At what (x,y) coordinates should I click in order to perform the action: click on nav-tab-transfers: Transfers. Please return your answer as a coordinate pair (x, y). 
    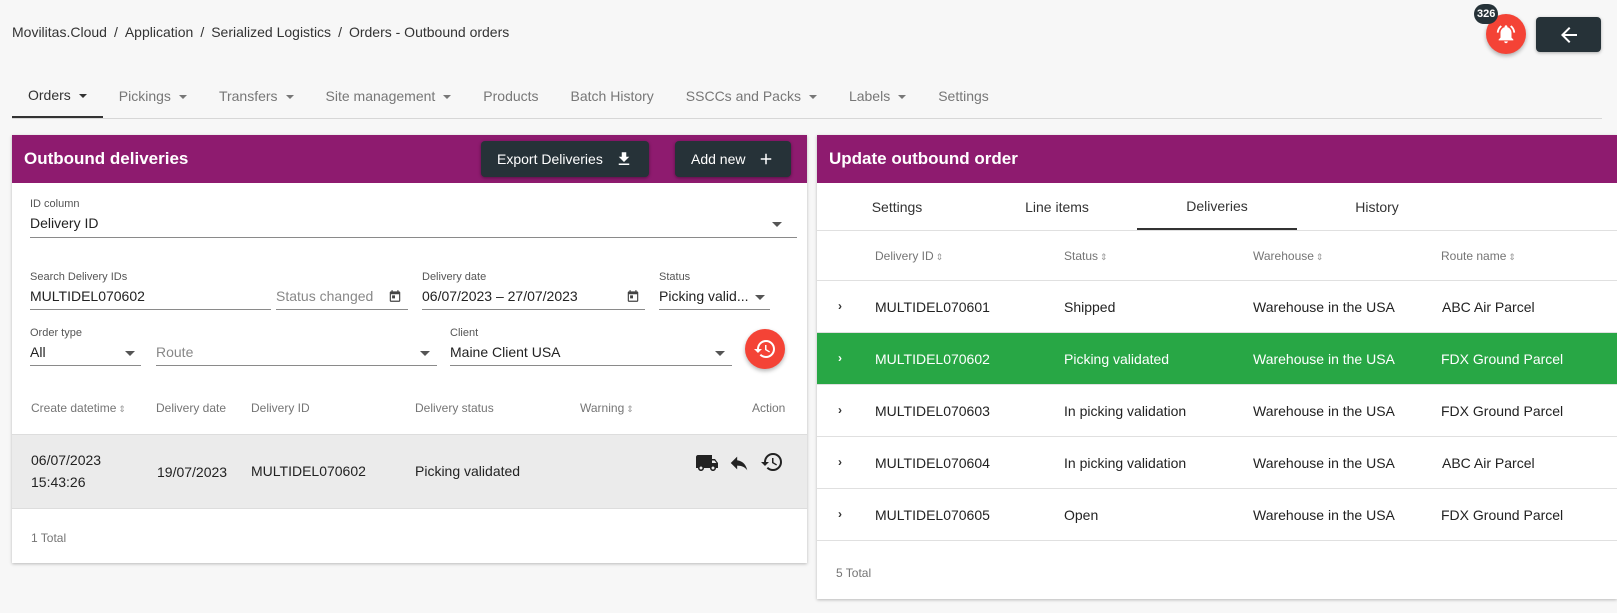
    Looking at the image, I should click on (256, 96).